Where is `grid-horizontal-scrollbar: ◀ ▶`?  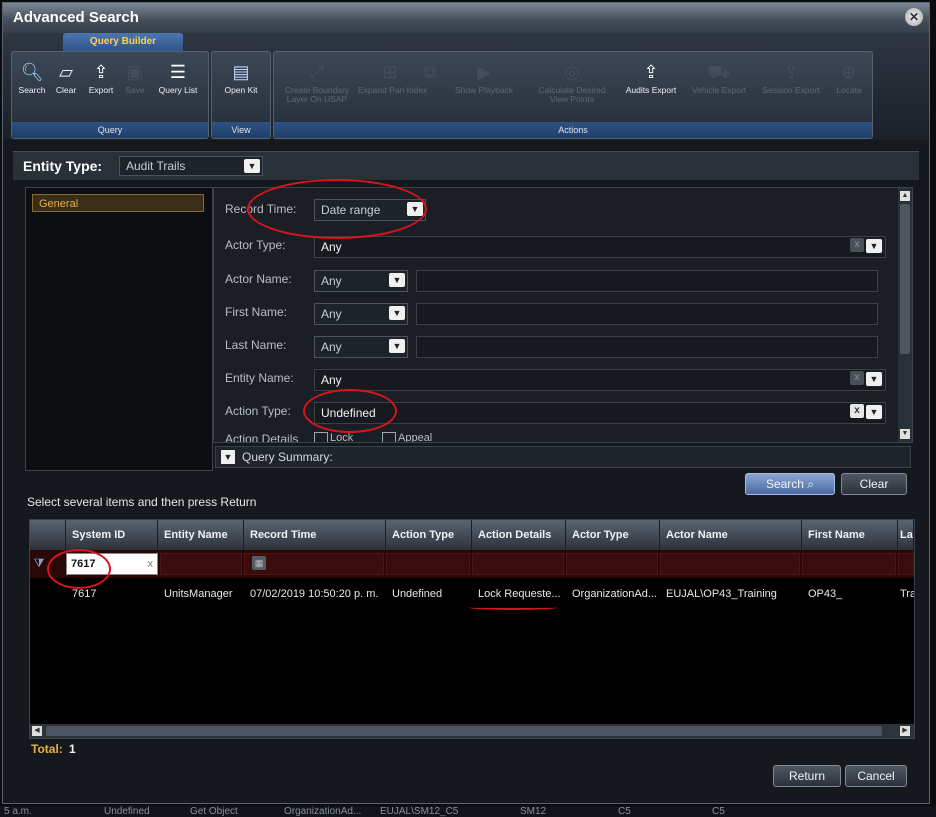
grid-horizontal-scrollbar: ◀ ▶ is located at coordinates (472, 731).